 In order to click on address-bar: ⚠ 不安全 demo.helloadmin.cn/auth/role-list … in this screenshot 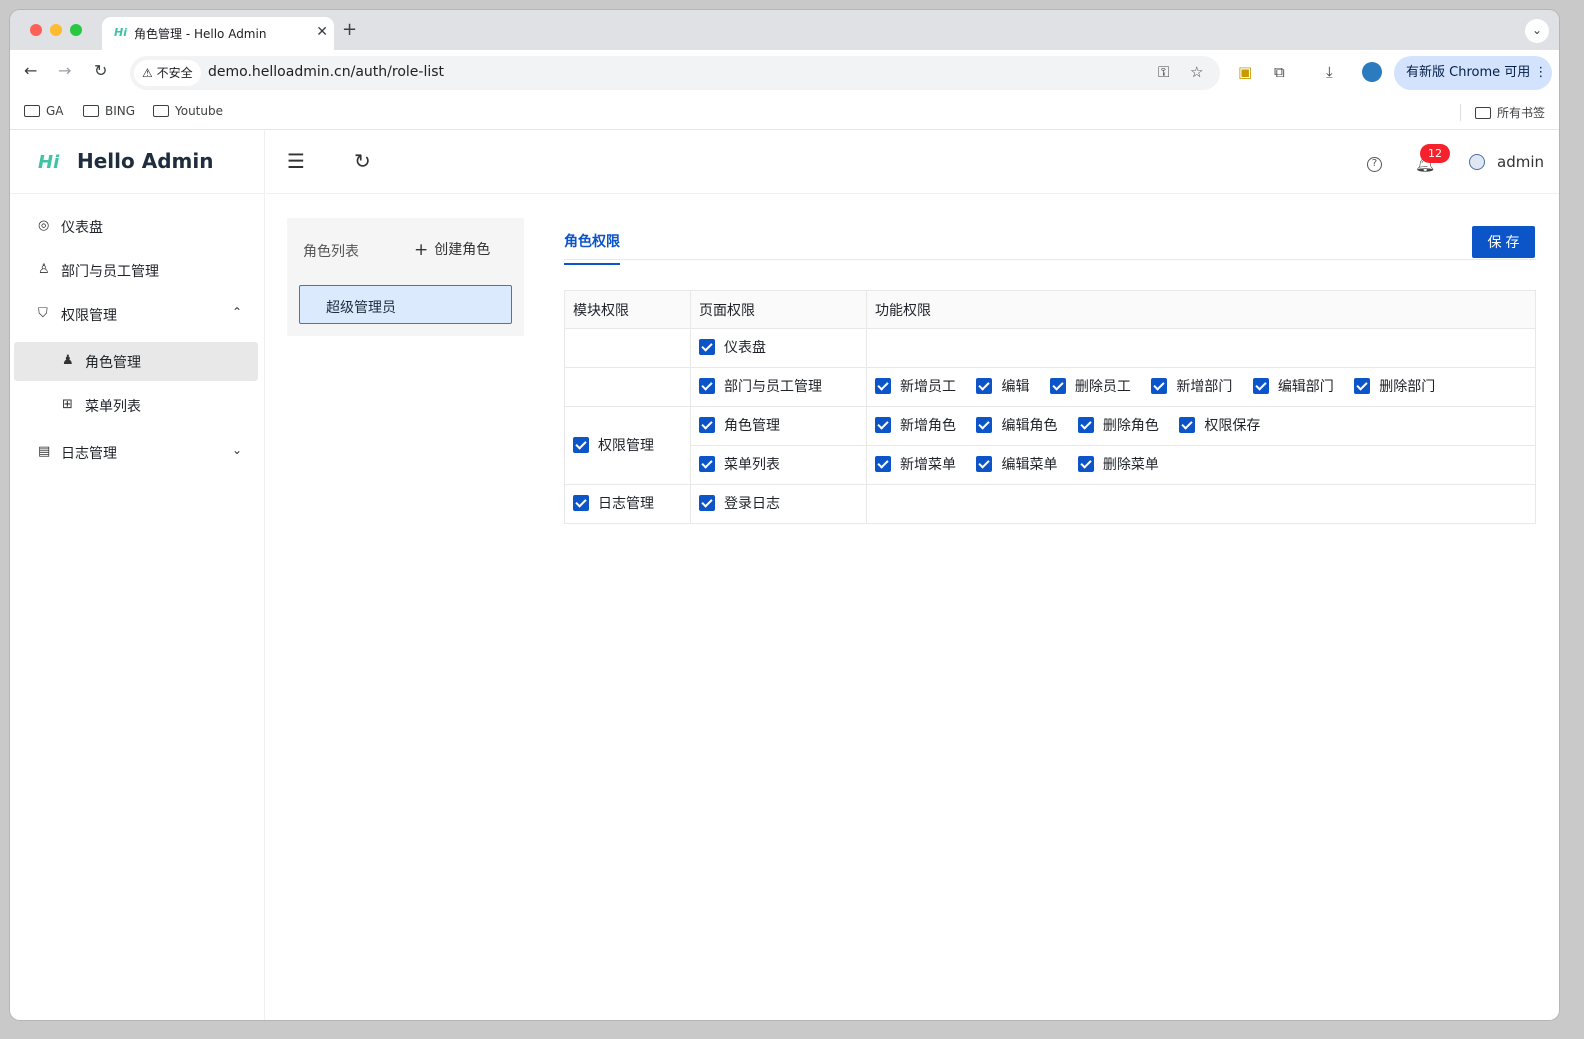, I will do `click(675, 73)`.